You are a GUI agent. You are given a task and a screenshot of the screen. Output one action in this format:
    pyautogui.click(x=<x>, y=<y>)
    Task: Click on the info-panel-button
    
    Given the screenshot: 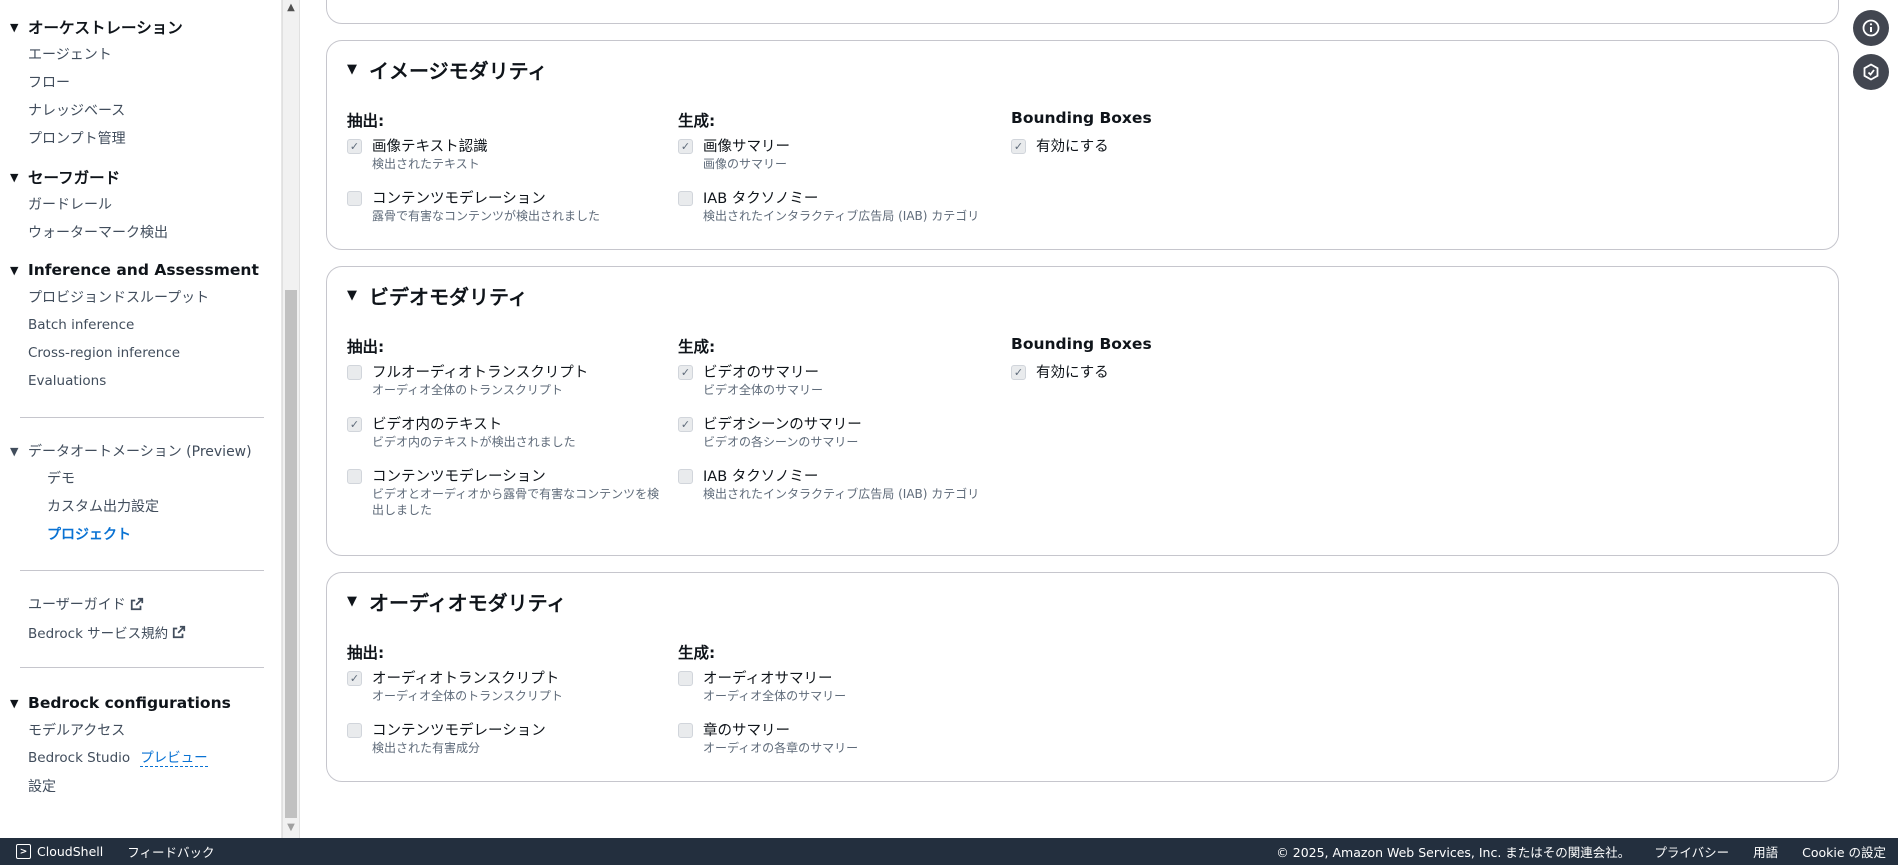 What is the action you would take?
    pyautogui.click(x=1871, y=28)
    